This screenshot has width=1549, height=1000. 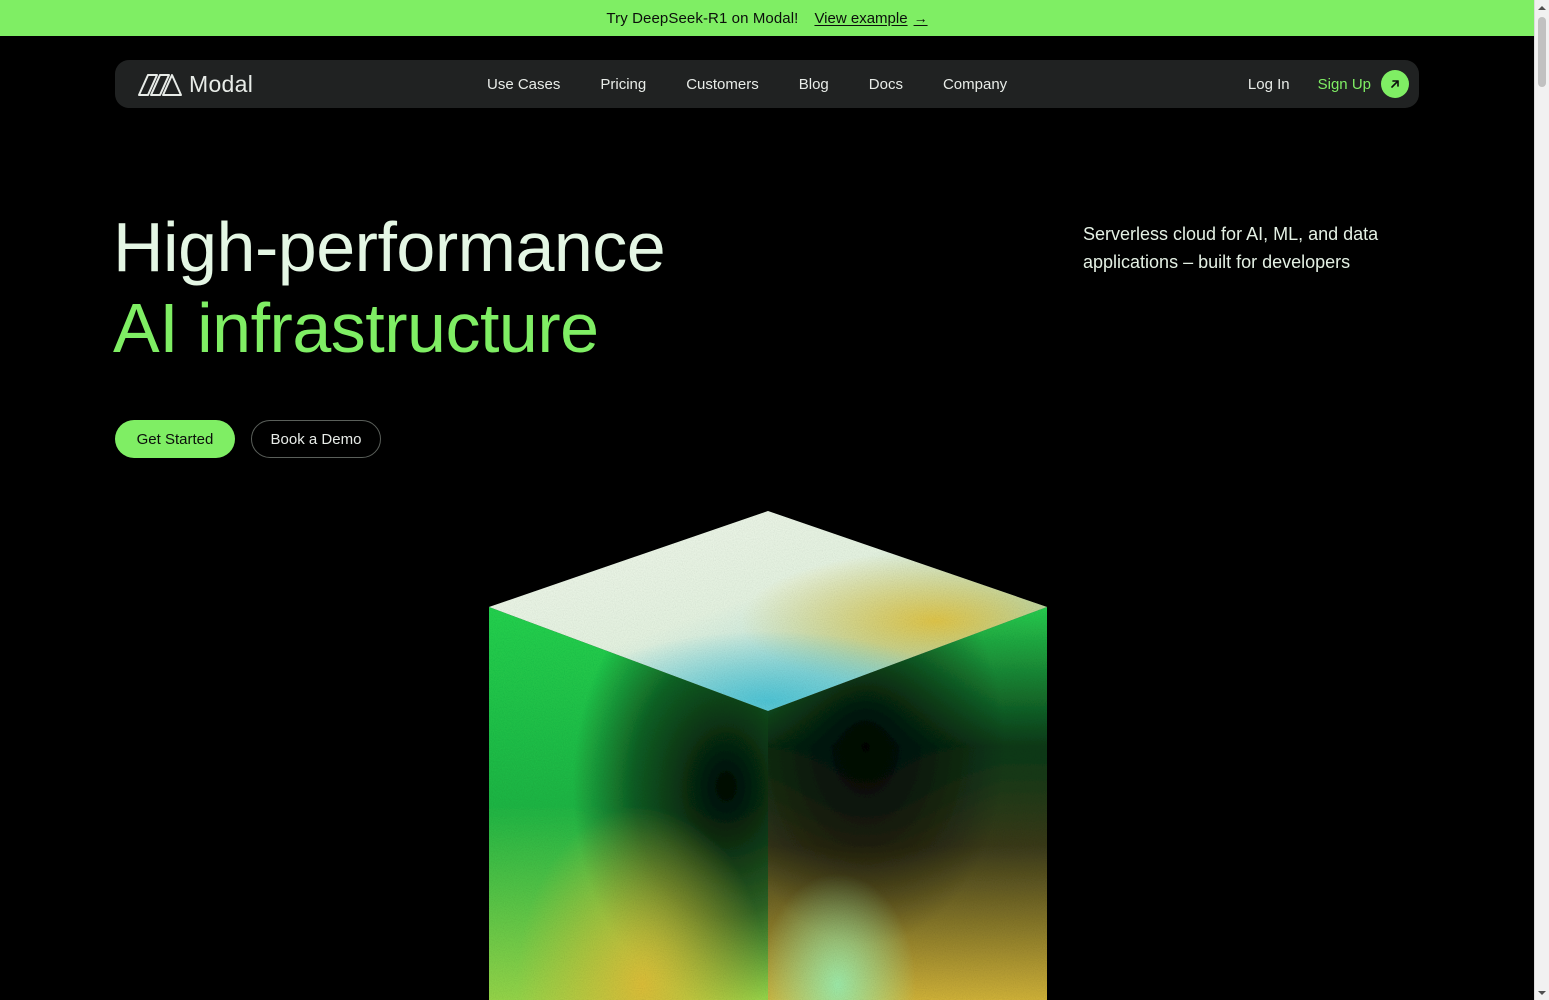 I want to click on get-started-button: Get Started, so click(x=175, y=439).